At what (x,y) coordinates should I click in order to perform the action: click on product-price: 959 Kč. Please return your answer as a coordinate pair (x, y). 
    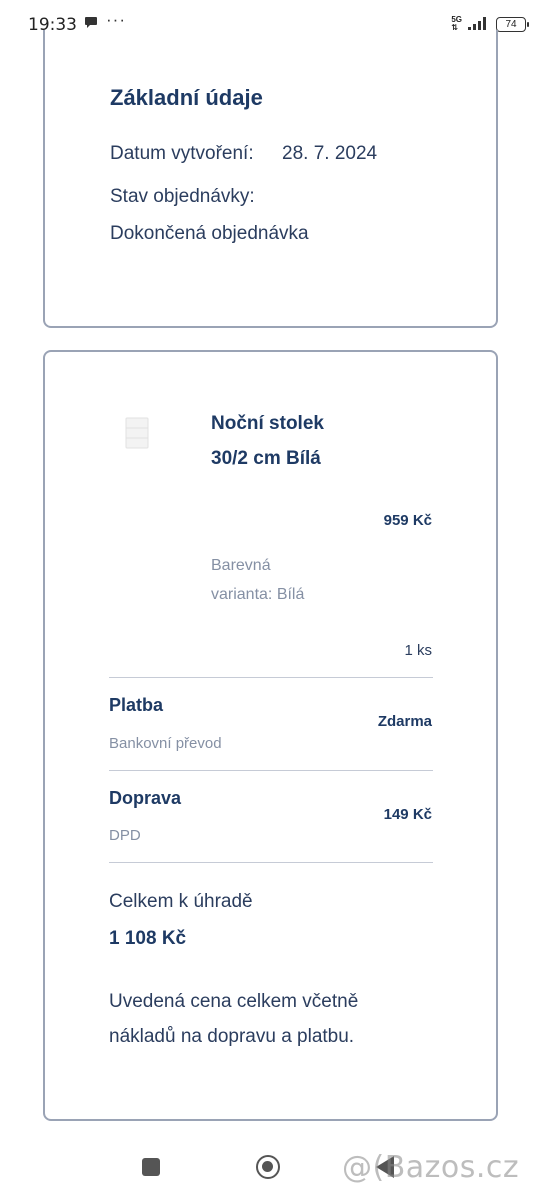
    Looking at the image, I should click on (407, 520).